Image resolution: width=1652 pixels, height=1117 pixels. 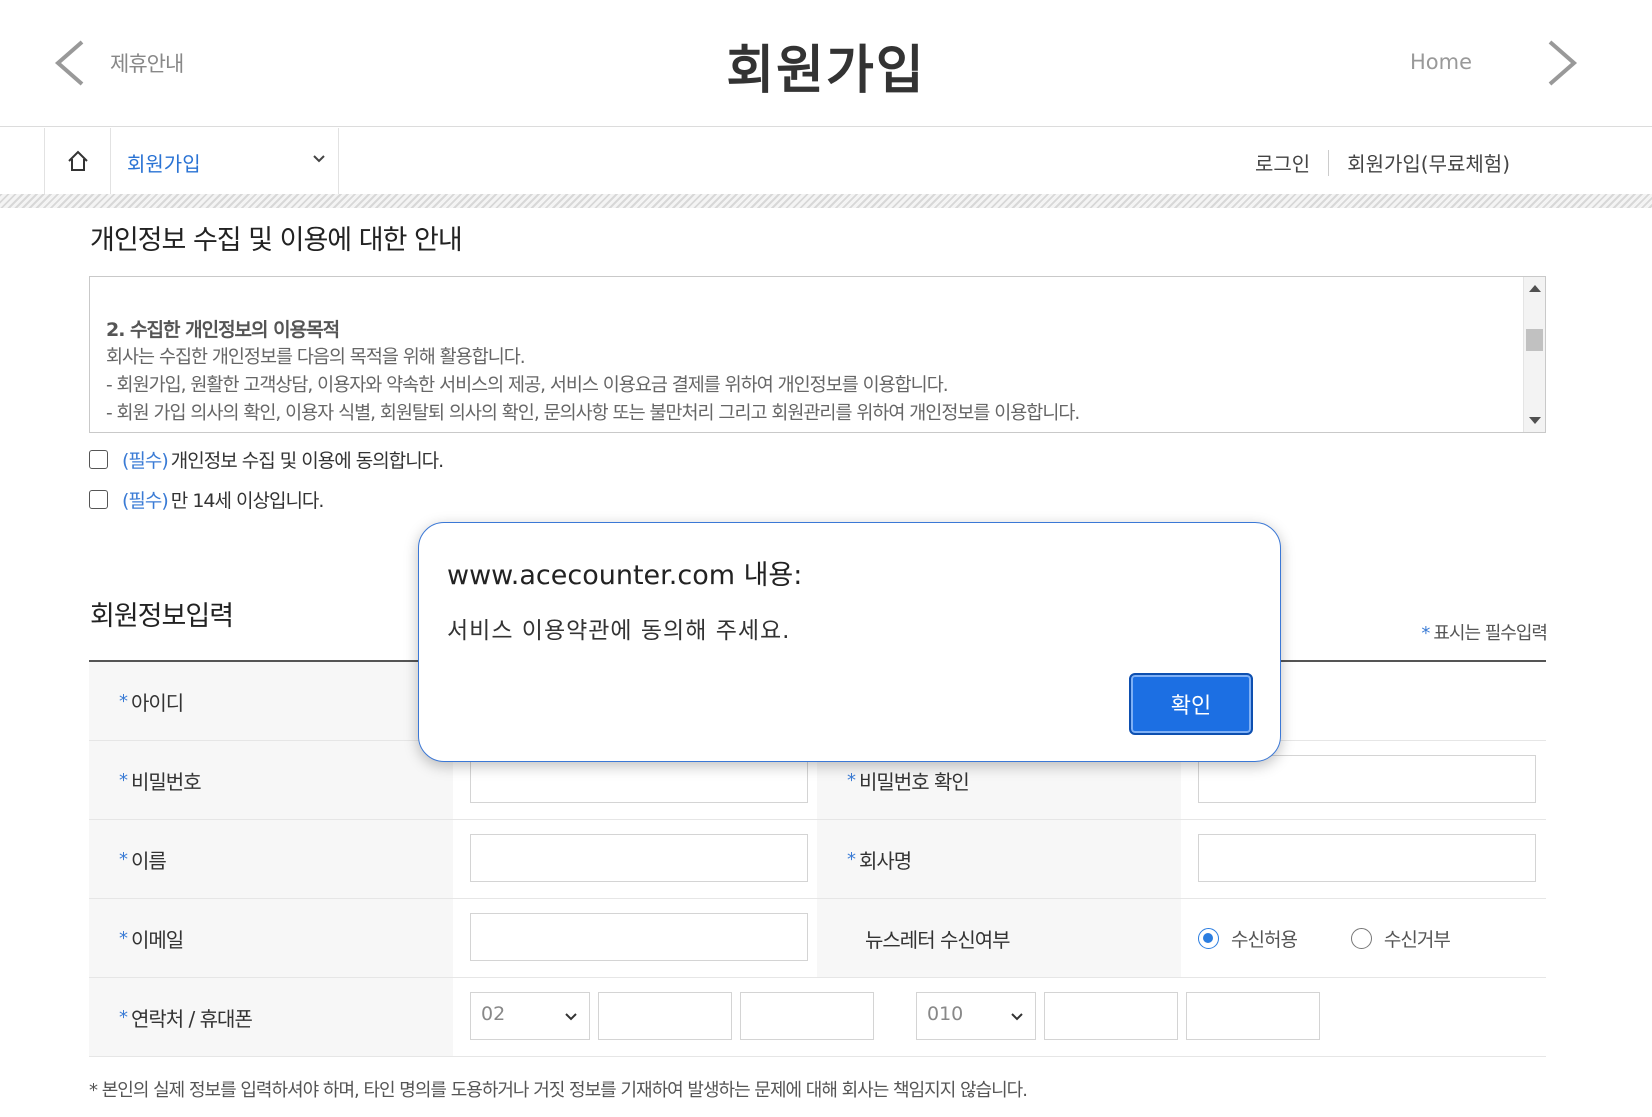 I want to click on home-link: Home, so click(x=1441, y=62).